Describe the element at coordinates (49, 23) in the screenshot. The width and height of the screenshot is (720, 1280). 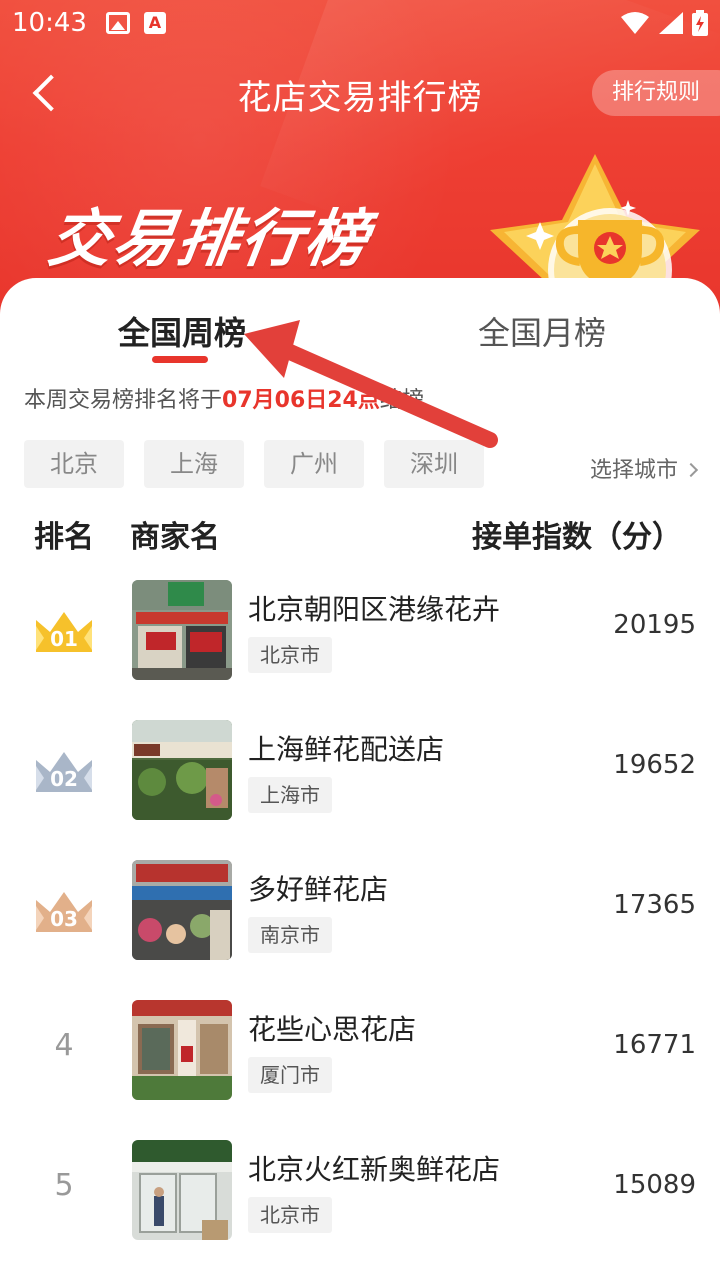
I see `status-time: 10:43` at that location.